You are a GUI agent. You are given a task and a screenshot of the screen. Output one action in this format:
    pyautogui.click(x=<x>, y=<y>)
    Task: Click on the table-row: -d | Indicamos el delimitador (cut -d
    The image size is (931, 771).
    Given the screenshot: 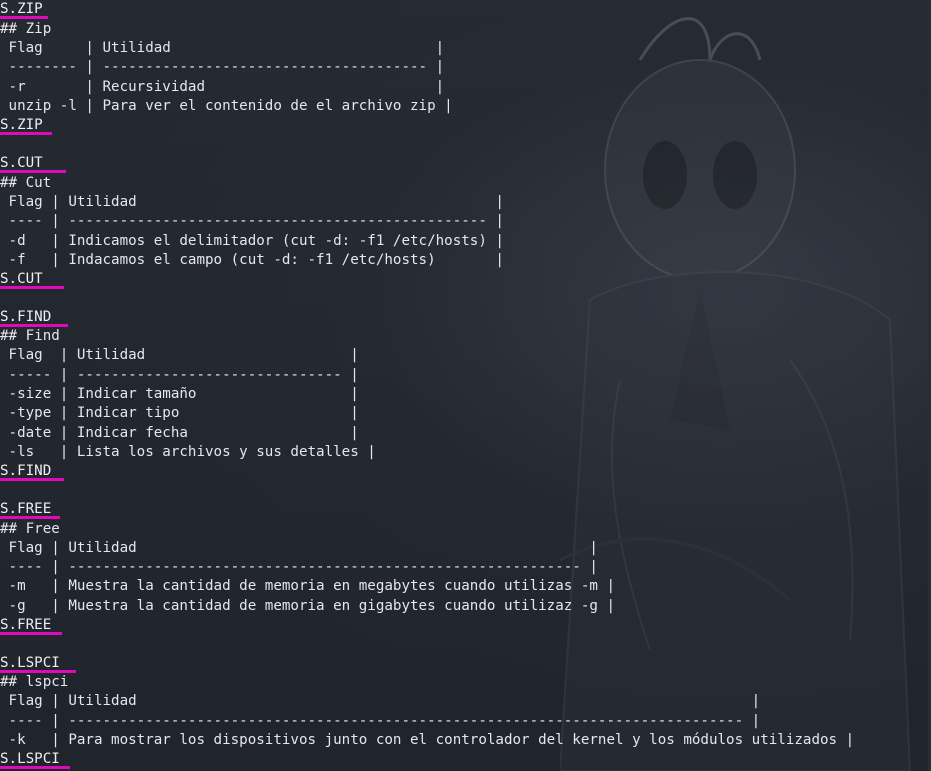 What is the action you would take?
    pyautogui.click(x=252, y=241)
    